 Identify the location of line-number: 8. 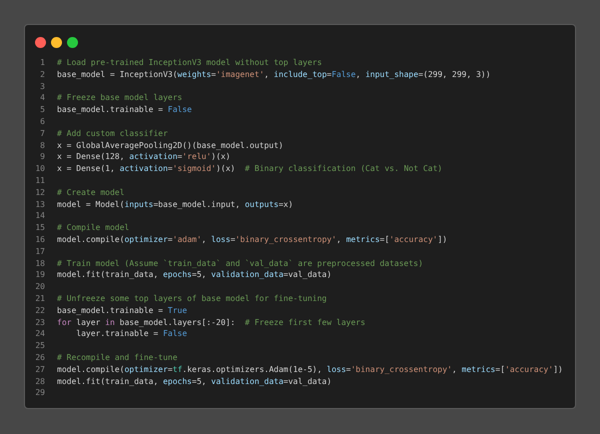
(42, 146).